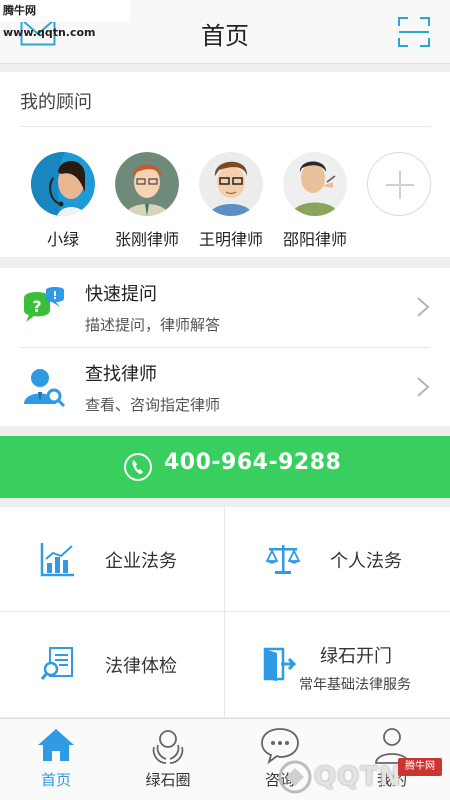 The image size is (450, 800). What do you see at coordinates (355, 685) in the screenshot?
I see `grid-subtitle: 常年基础法律服务` at bounding box center [355, 685].